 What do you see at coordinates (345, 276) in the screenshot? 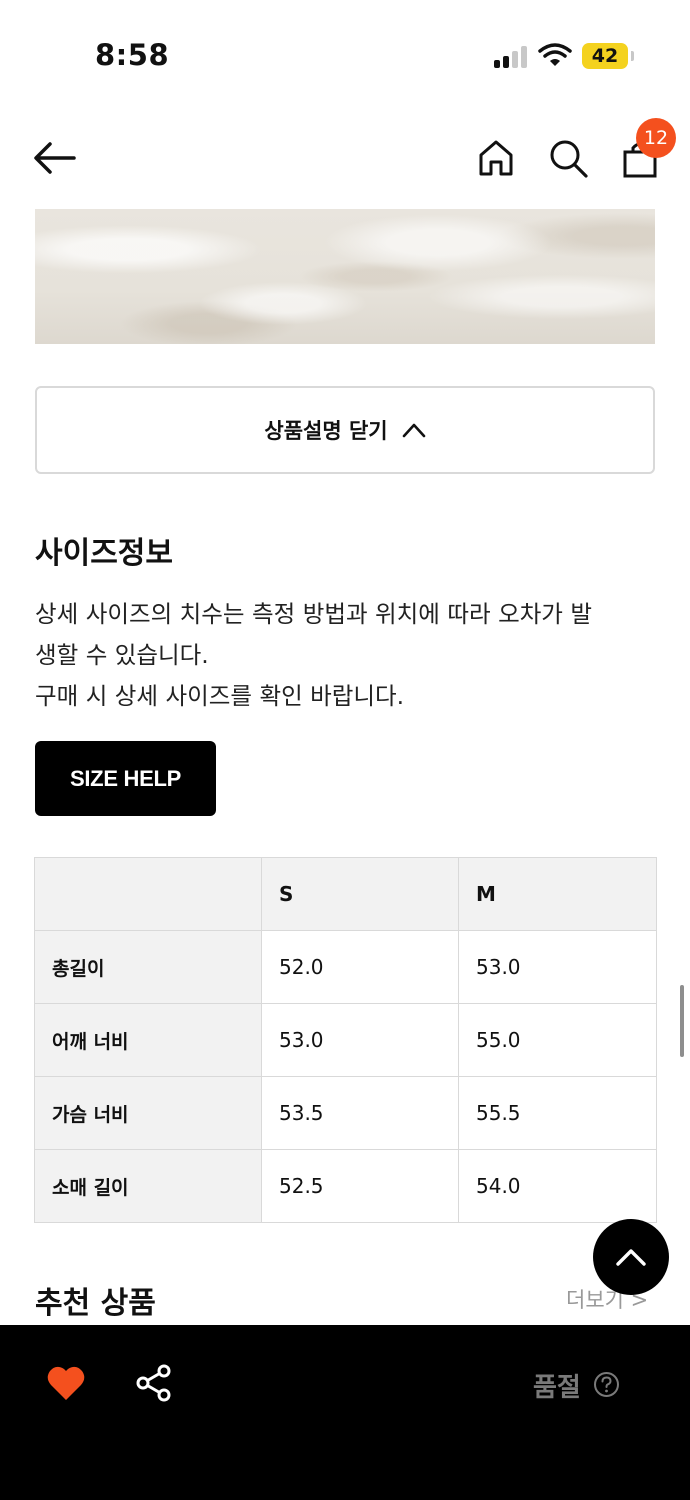
I see `product-detail-image` at bounding box center [345, 276].